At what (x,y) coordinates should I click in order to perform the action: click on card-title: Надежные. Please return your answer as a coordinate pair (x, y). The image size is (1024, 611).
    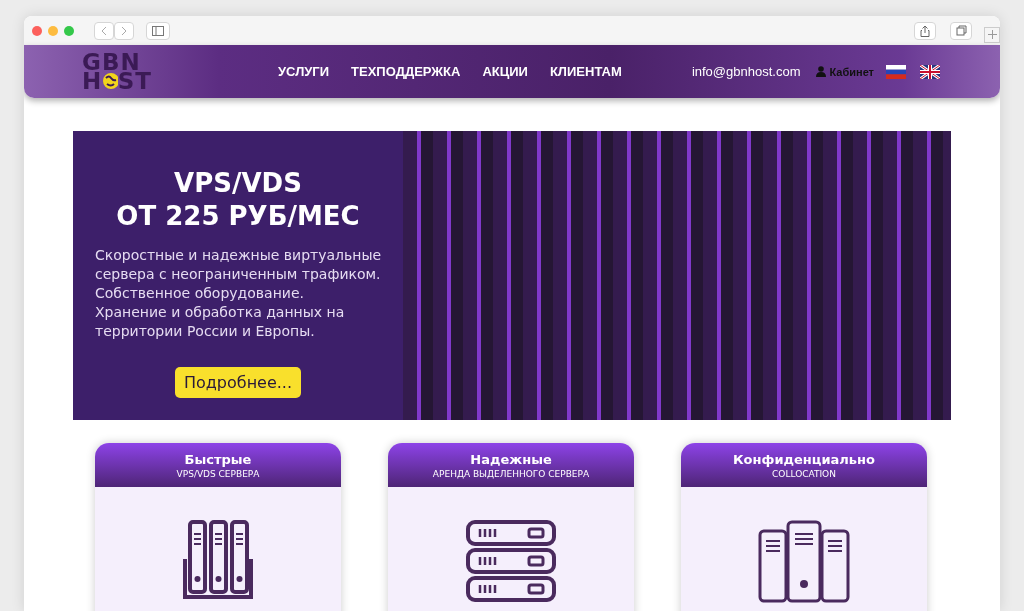
    Looking at the image, I should click on (511, 459).